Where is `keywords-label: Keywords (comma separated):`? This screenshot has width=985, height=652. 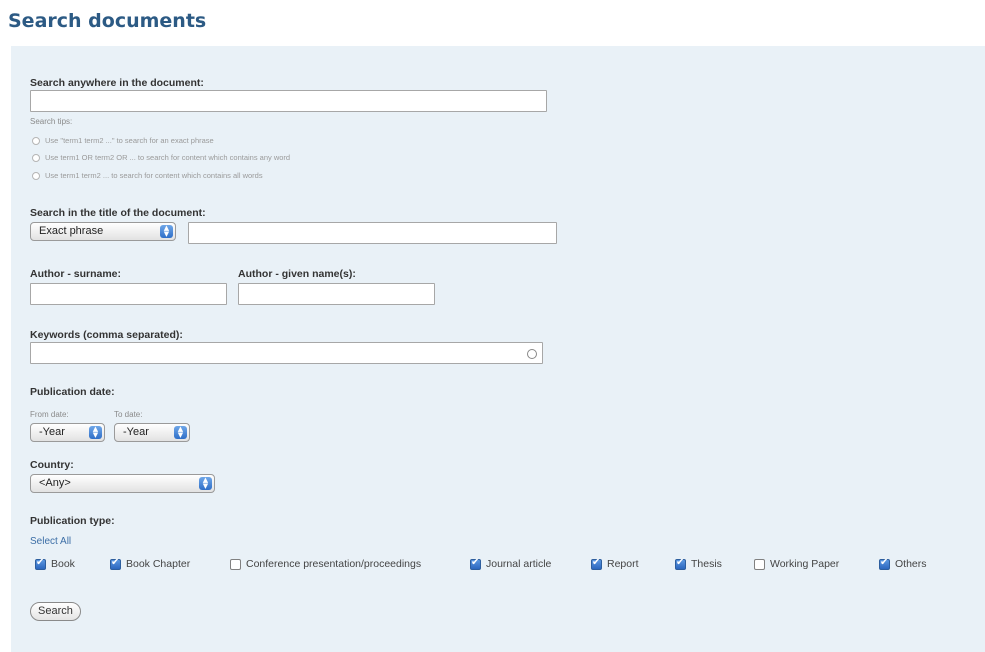 keywords-label: Keywords (comma separated): is located at coordinates (106, 335).